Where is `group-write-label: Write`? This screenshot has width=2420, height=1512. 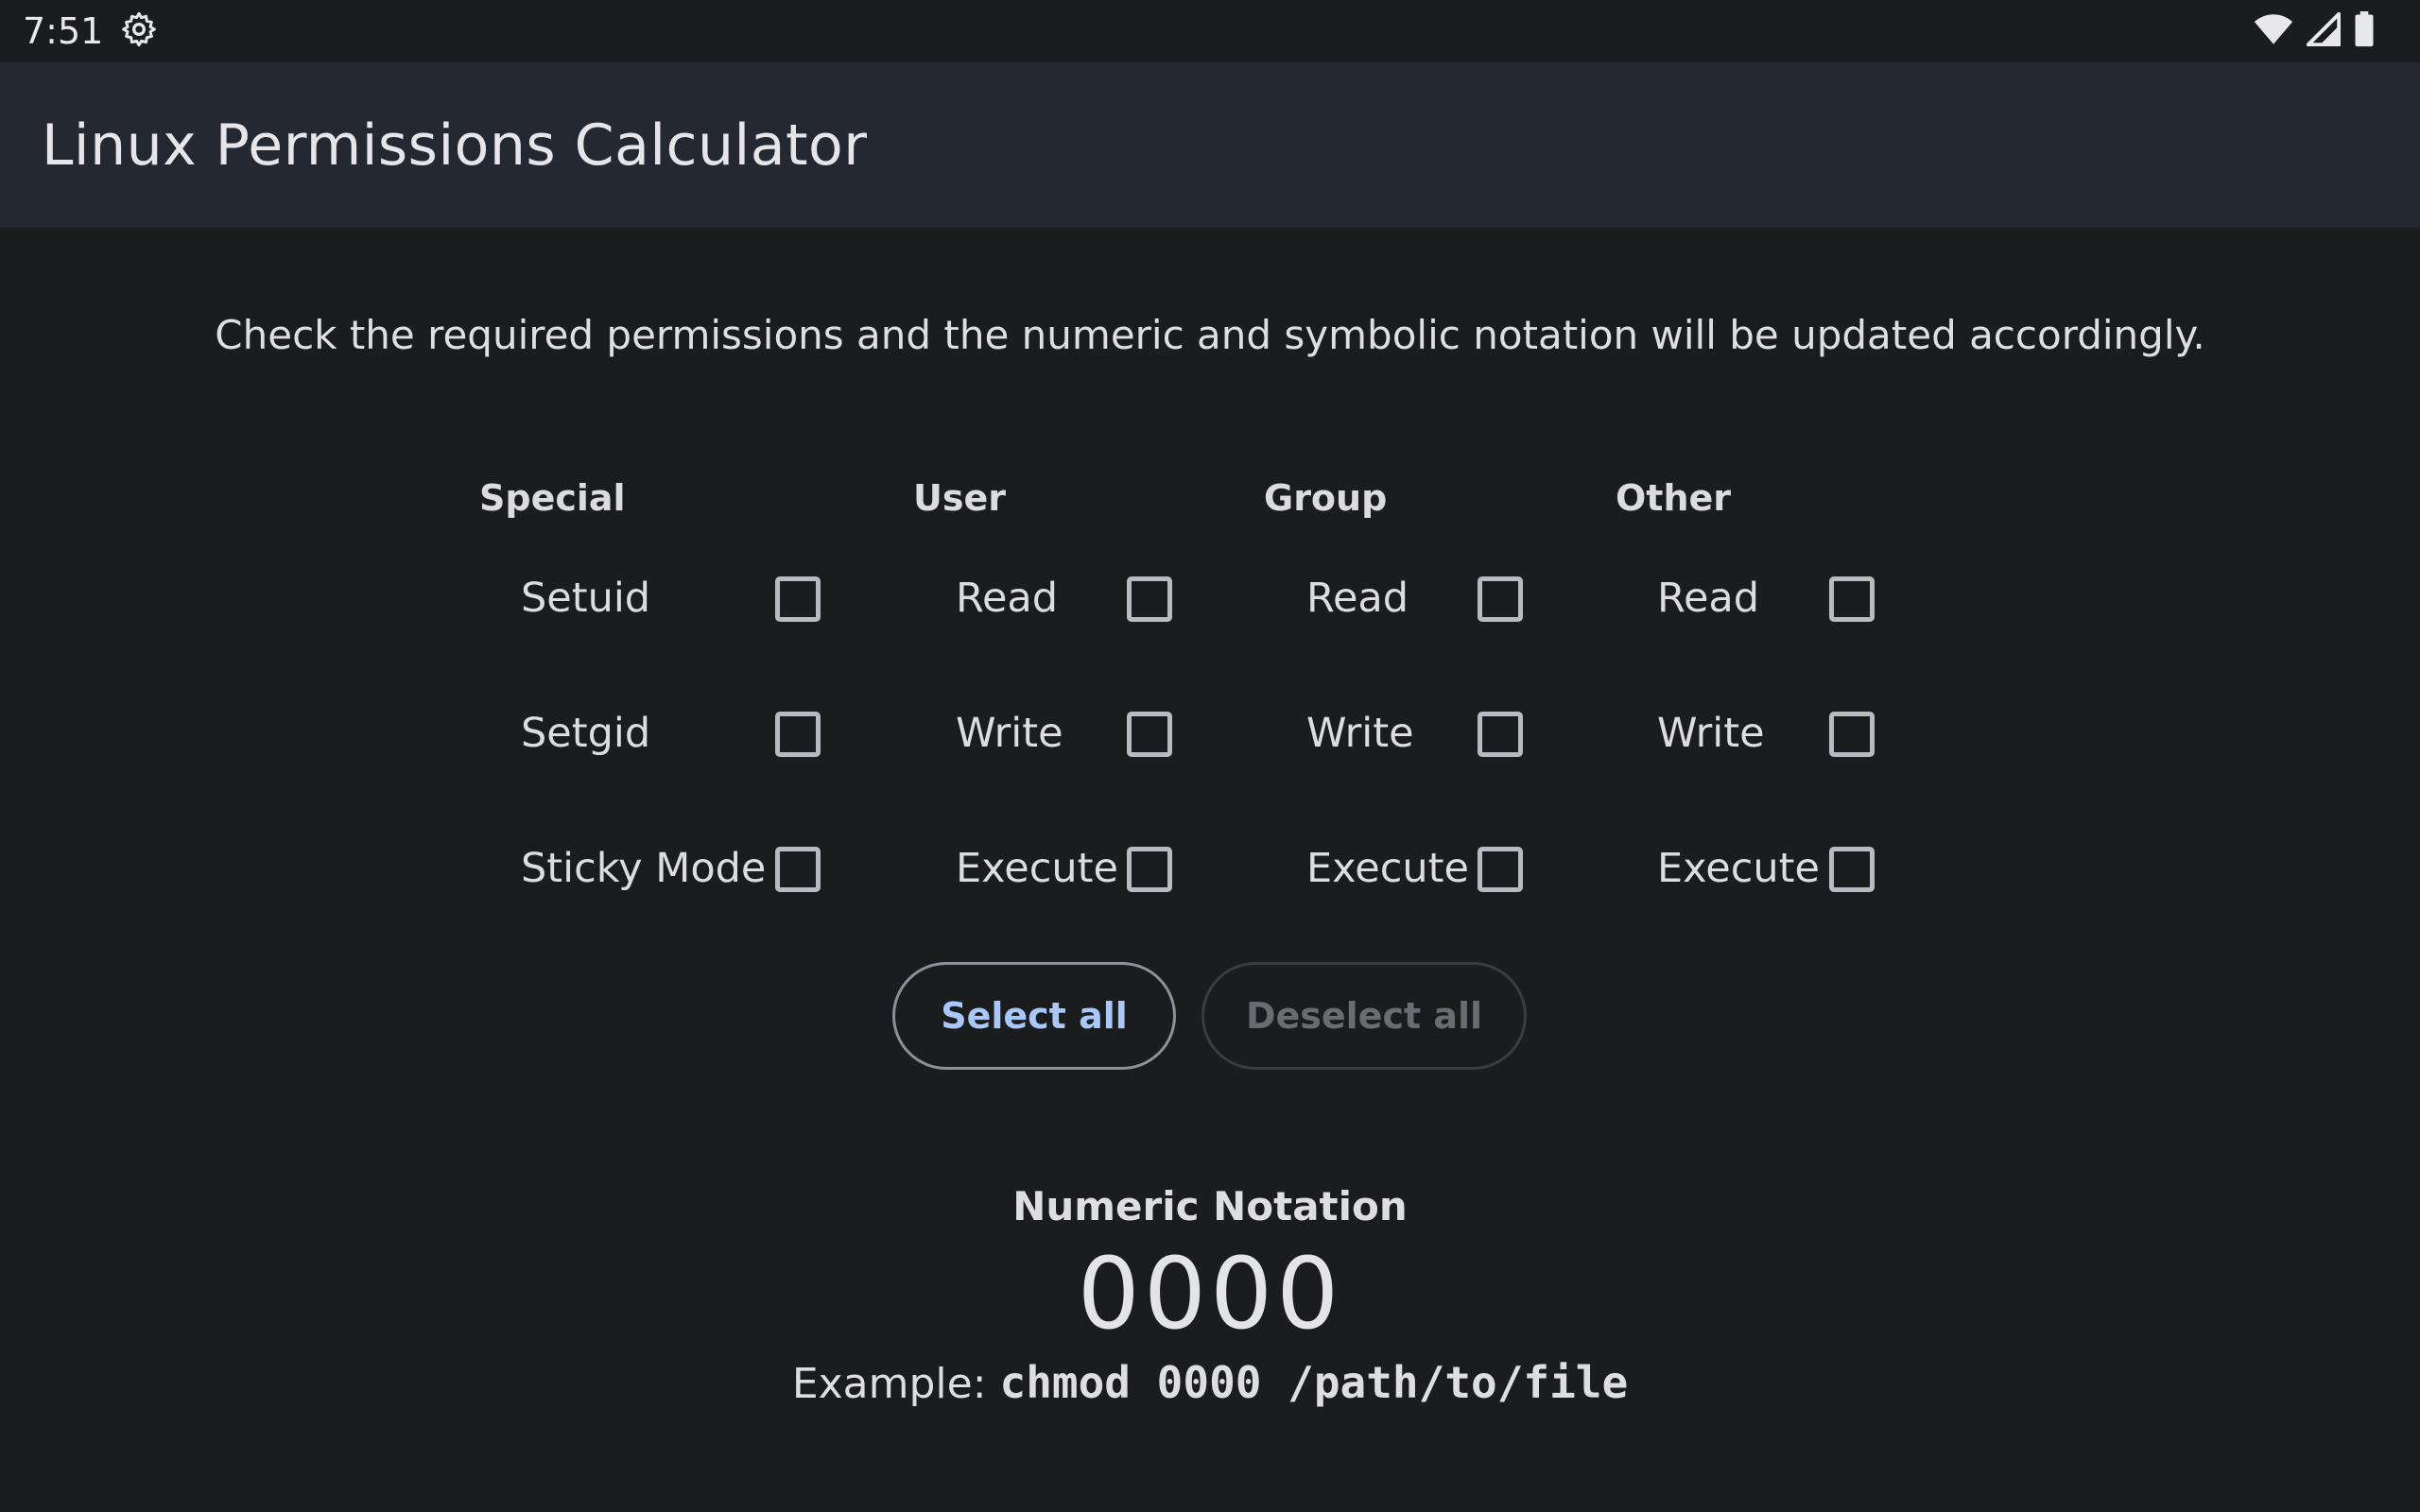
group-write-label: Write is located at coordinates (1360, 733).